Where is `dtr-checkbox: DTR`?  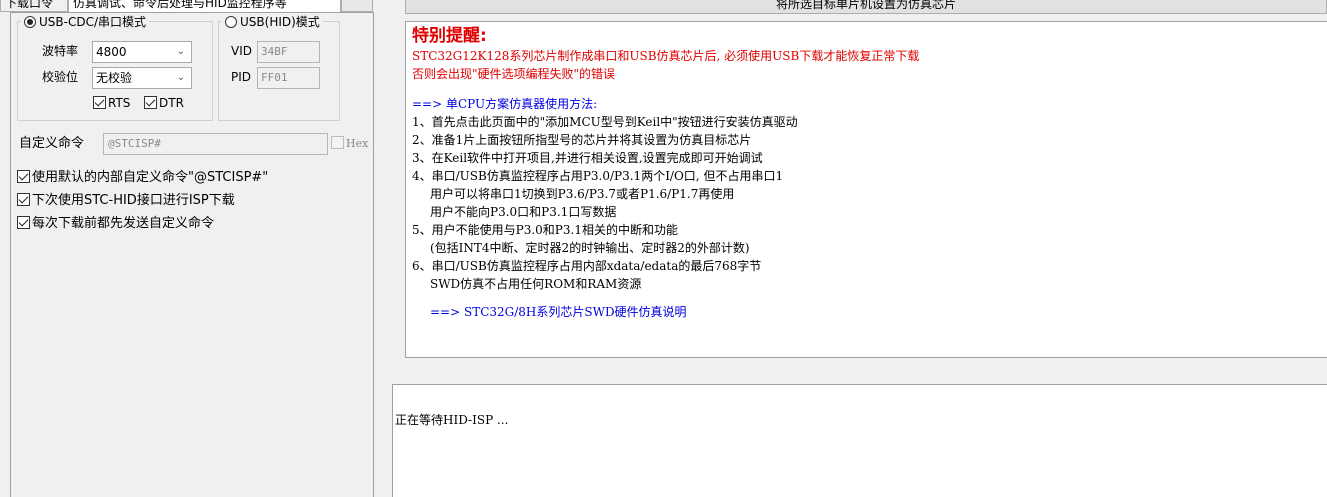
dtr-checkbox: DTR is located at coordinates (164, 103).